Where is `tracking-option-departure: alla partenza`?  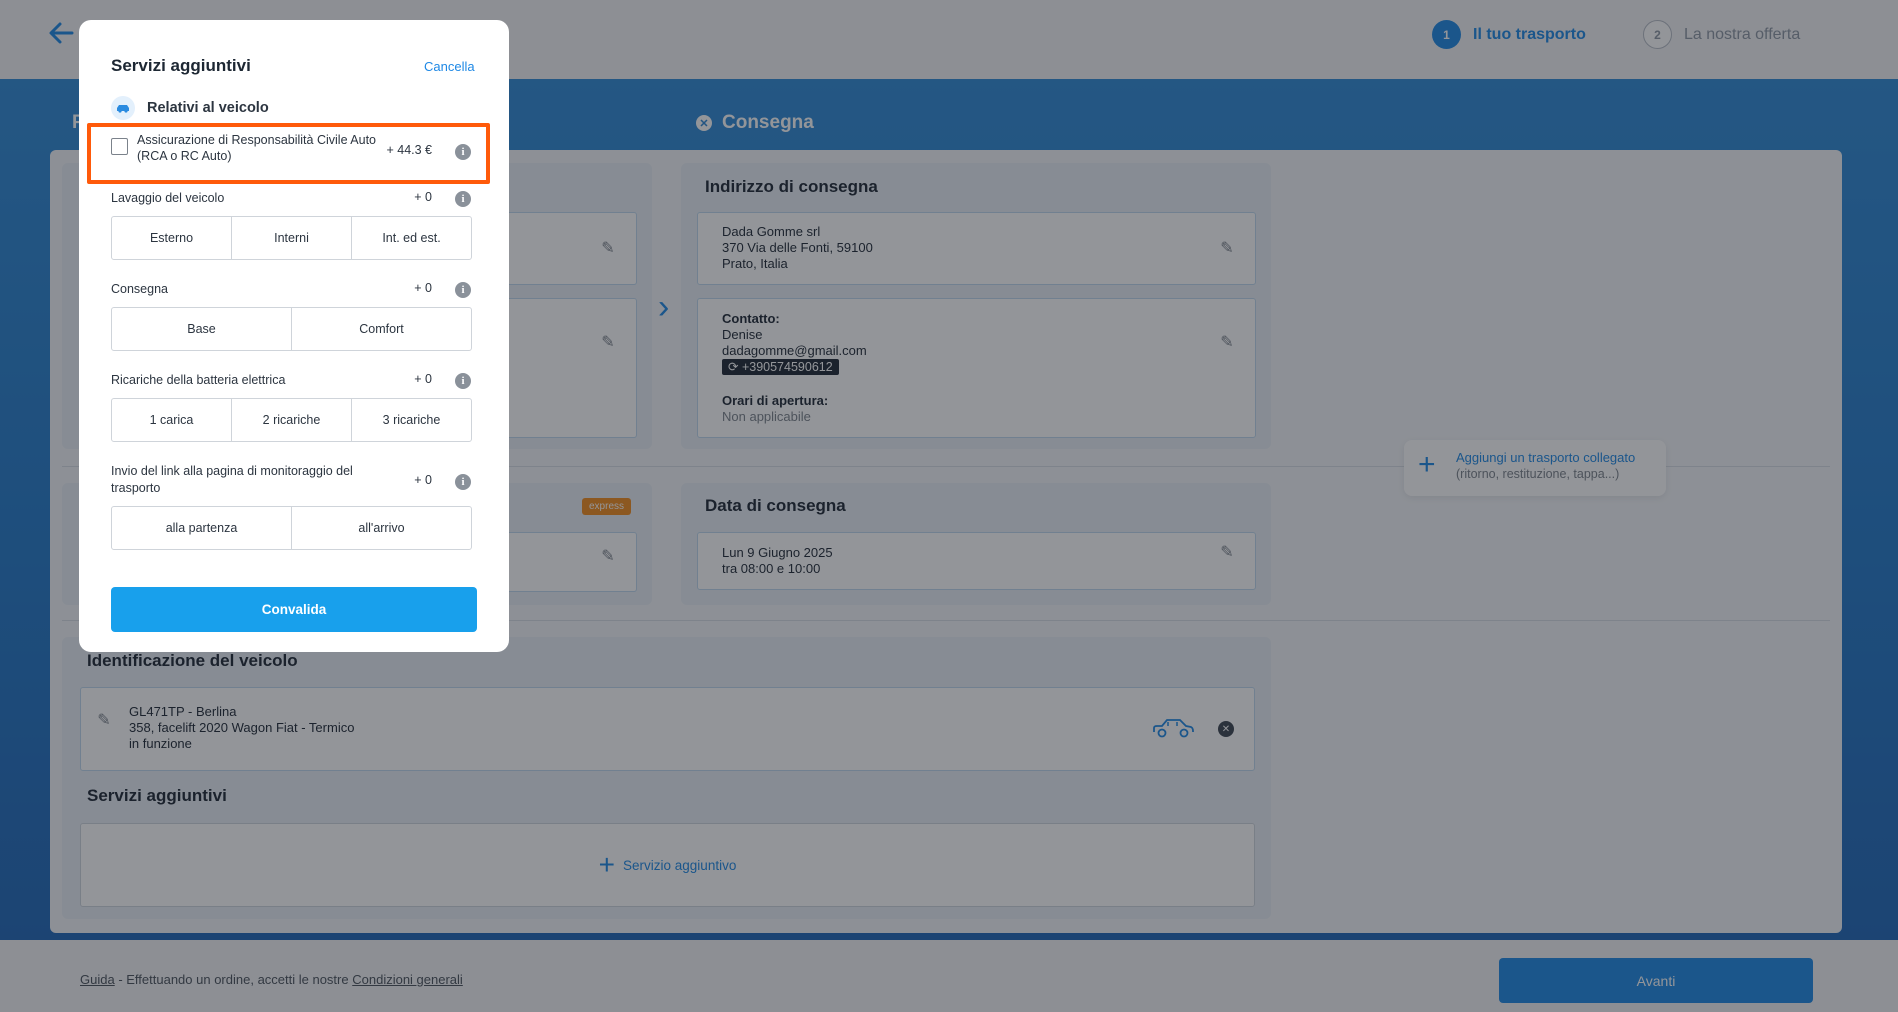 tracking-option-departure: alla partenza is located at coordinates (202, 528).